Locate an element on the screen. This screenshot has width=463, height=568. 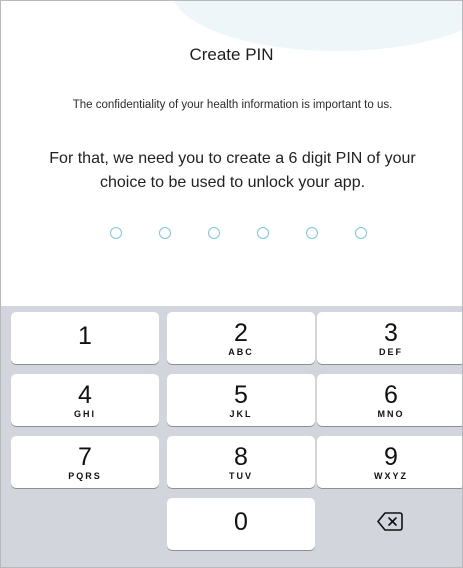
key-0: 0 is located at coordinates (241, 524).